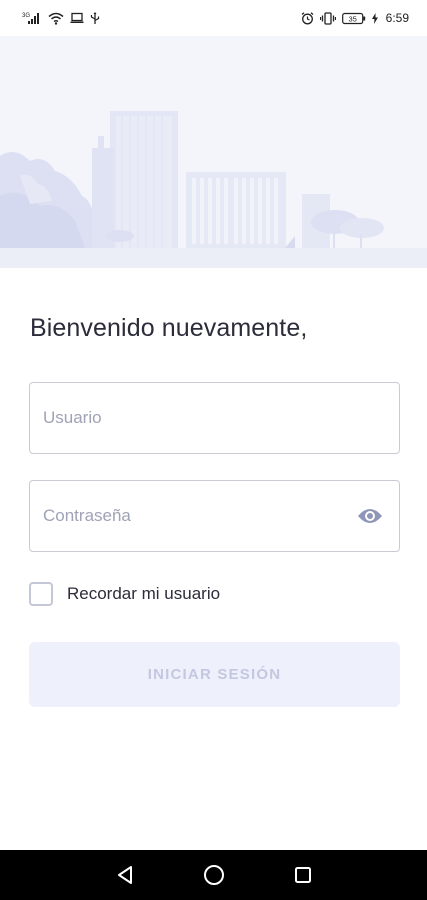 This screenshot has width=427, height=900. Describe the element at coordinates (307, 18) in the screenshot. I see `alarm-icon` at that location.